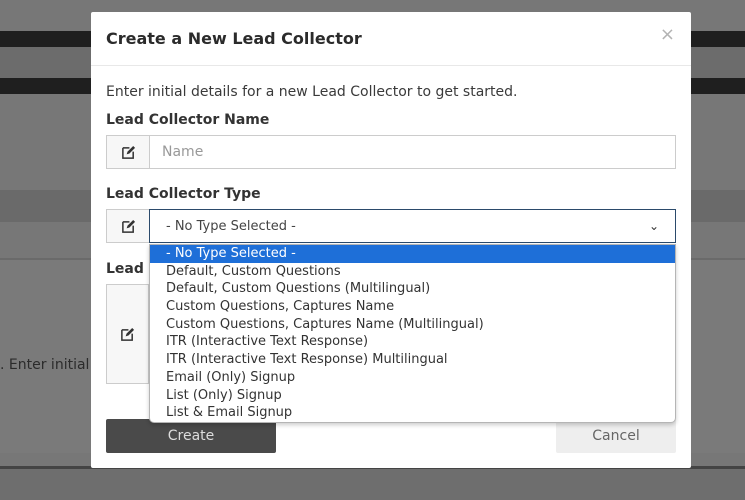 This screenshot has width=745, height=500. Describe the element at coordinates (412, 289) in the screenshot. I see `type-option: Default, Custom Questions (Multilingual)` at that location.